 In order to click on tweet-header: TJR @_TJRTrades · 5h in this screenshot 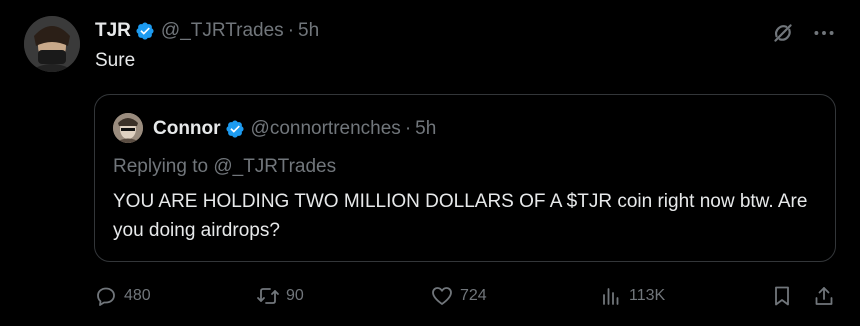, I will do `click(207, 31)`.